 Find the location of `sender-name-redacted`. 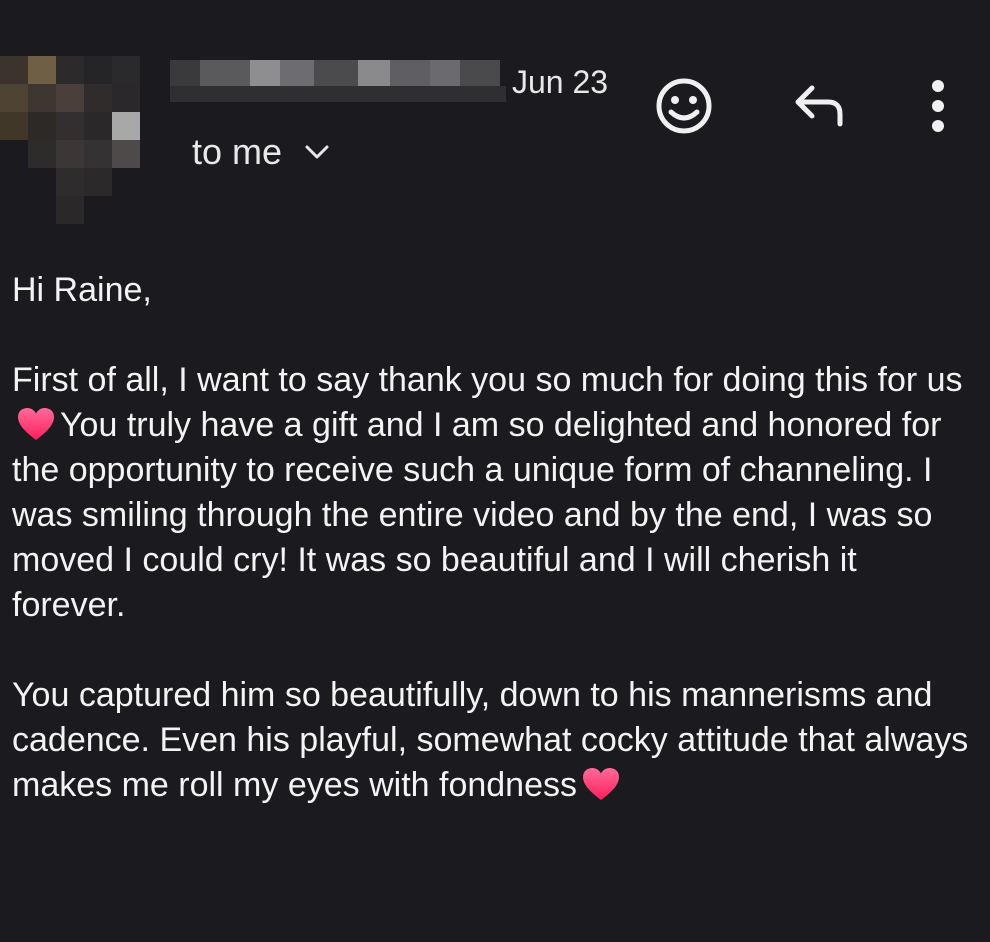

sender-name-redacted is located at coordinates (344, 79).